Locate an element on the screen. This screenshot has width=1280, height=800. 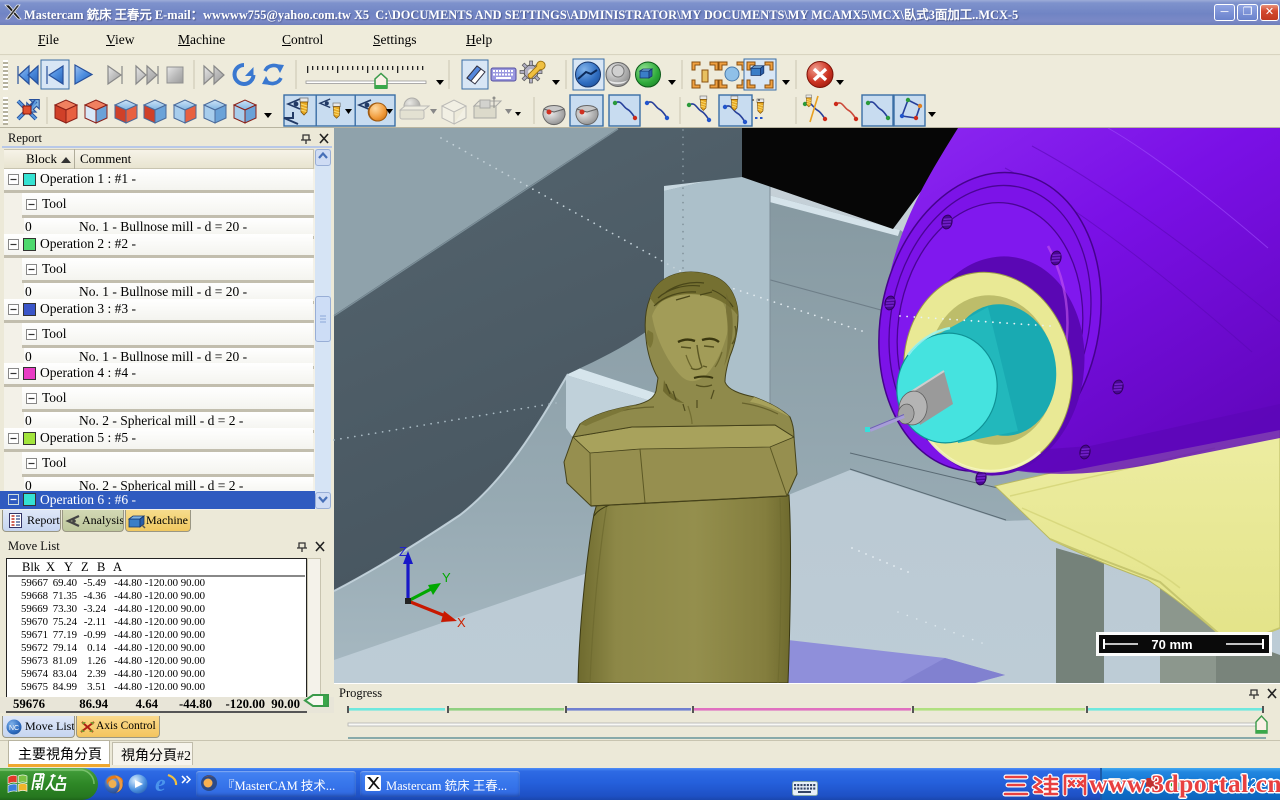
svg-text: 70 mm is located at coordinates (1171, 644).